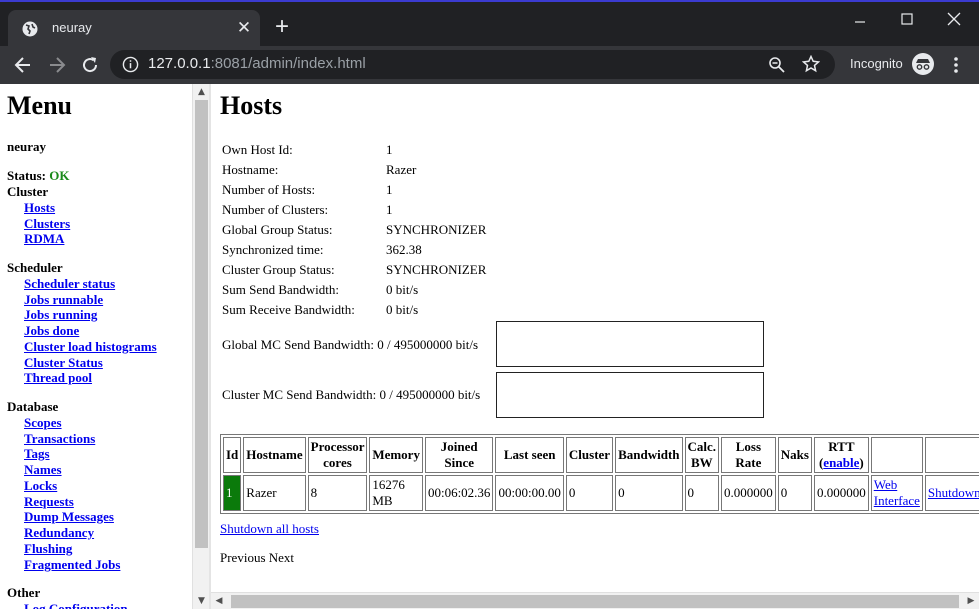 The width and height of the screenshot is (979, 609). I want to click on menu-link-scheduler-status: Scheduler status, so click(69, 284).